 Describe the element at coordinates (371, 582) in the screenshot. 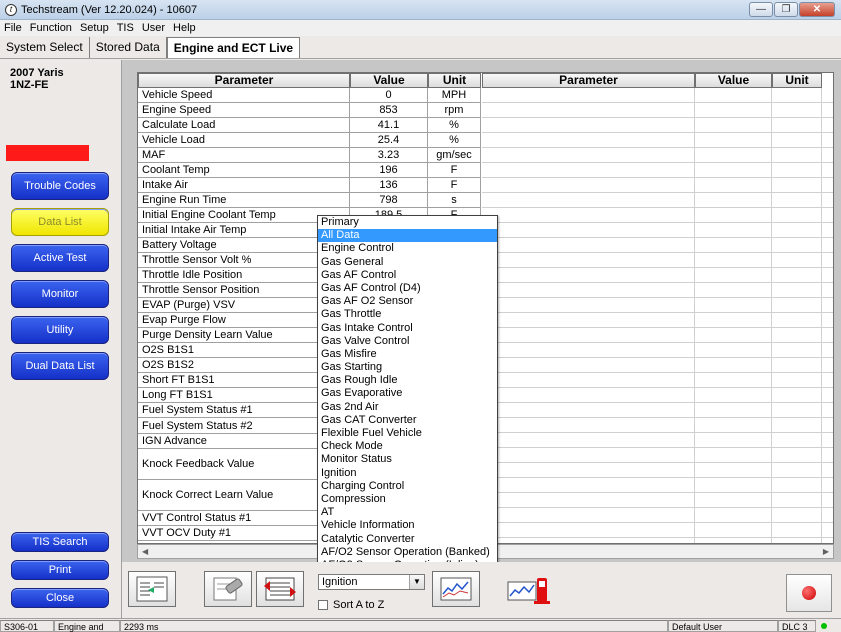

I see `data-group-select: Ignition ▼` at that location.